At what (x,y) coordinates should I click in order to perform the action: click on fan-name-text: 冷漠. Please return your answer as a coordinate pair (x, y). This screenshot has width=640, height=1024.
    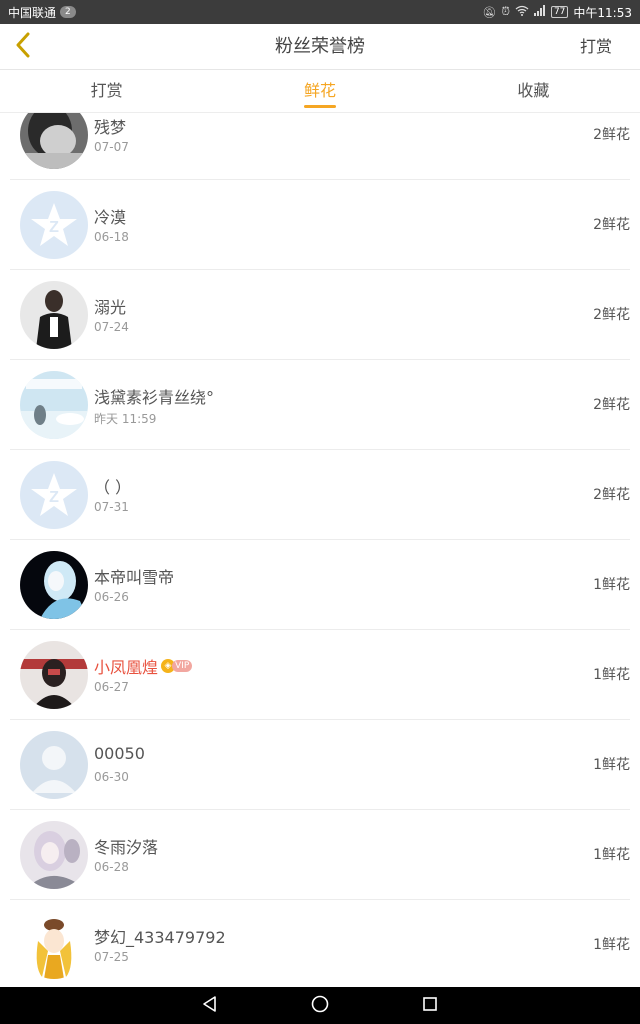
    Looking at the image, I should click on (110, 217).